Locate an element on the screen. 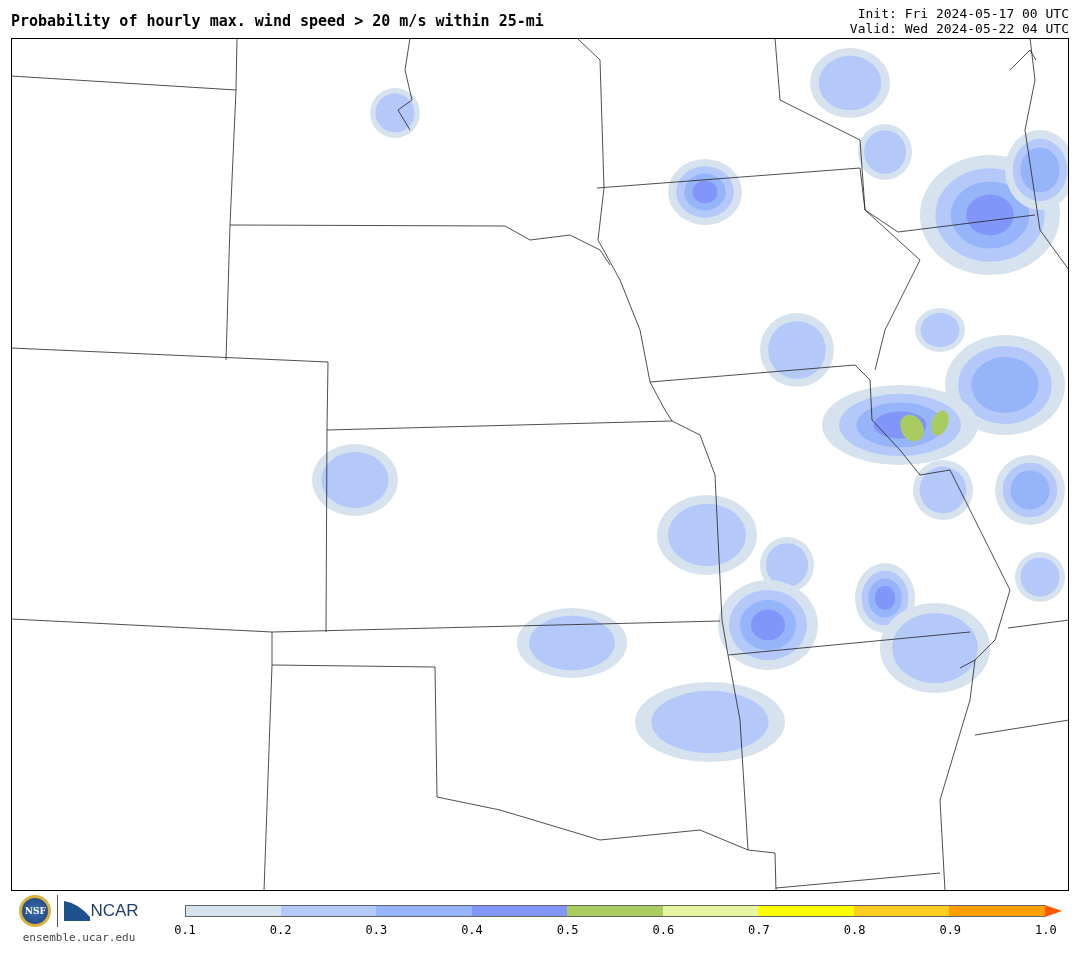 The height and width of the screenshot is (954, 1080). tick-label: 0.4 is located at coordinates (472, 930).